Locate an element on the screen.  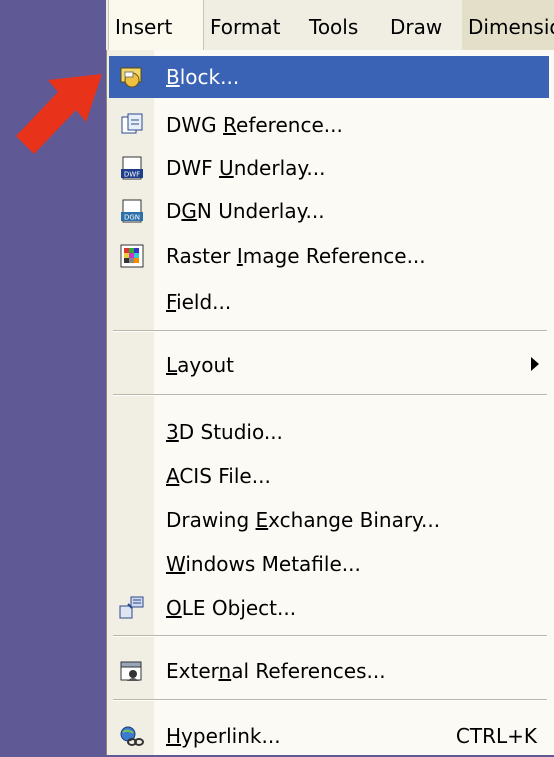
menu-item-layout: Layout is located at coordinates (329, 365).